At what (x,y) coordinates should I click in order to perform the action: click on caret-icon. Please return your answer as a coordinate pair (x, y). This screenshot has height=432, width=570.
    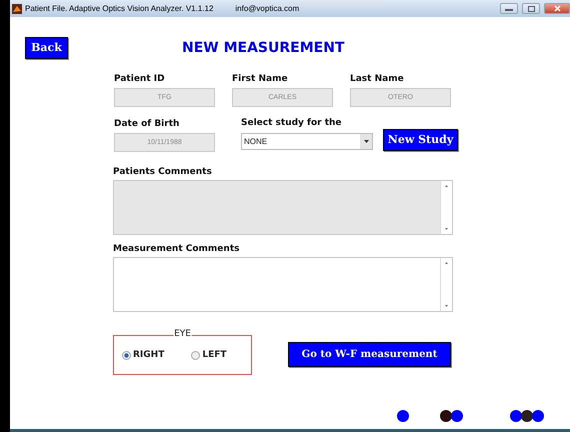
    Looking at the image, I should click on (366, 141).